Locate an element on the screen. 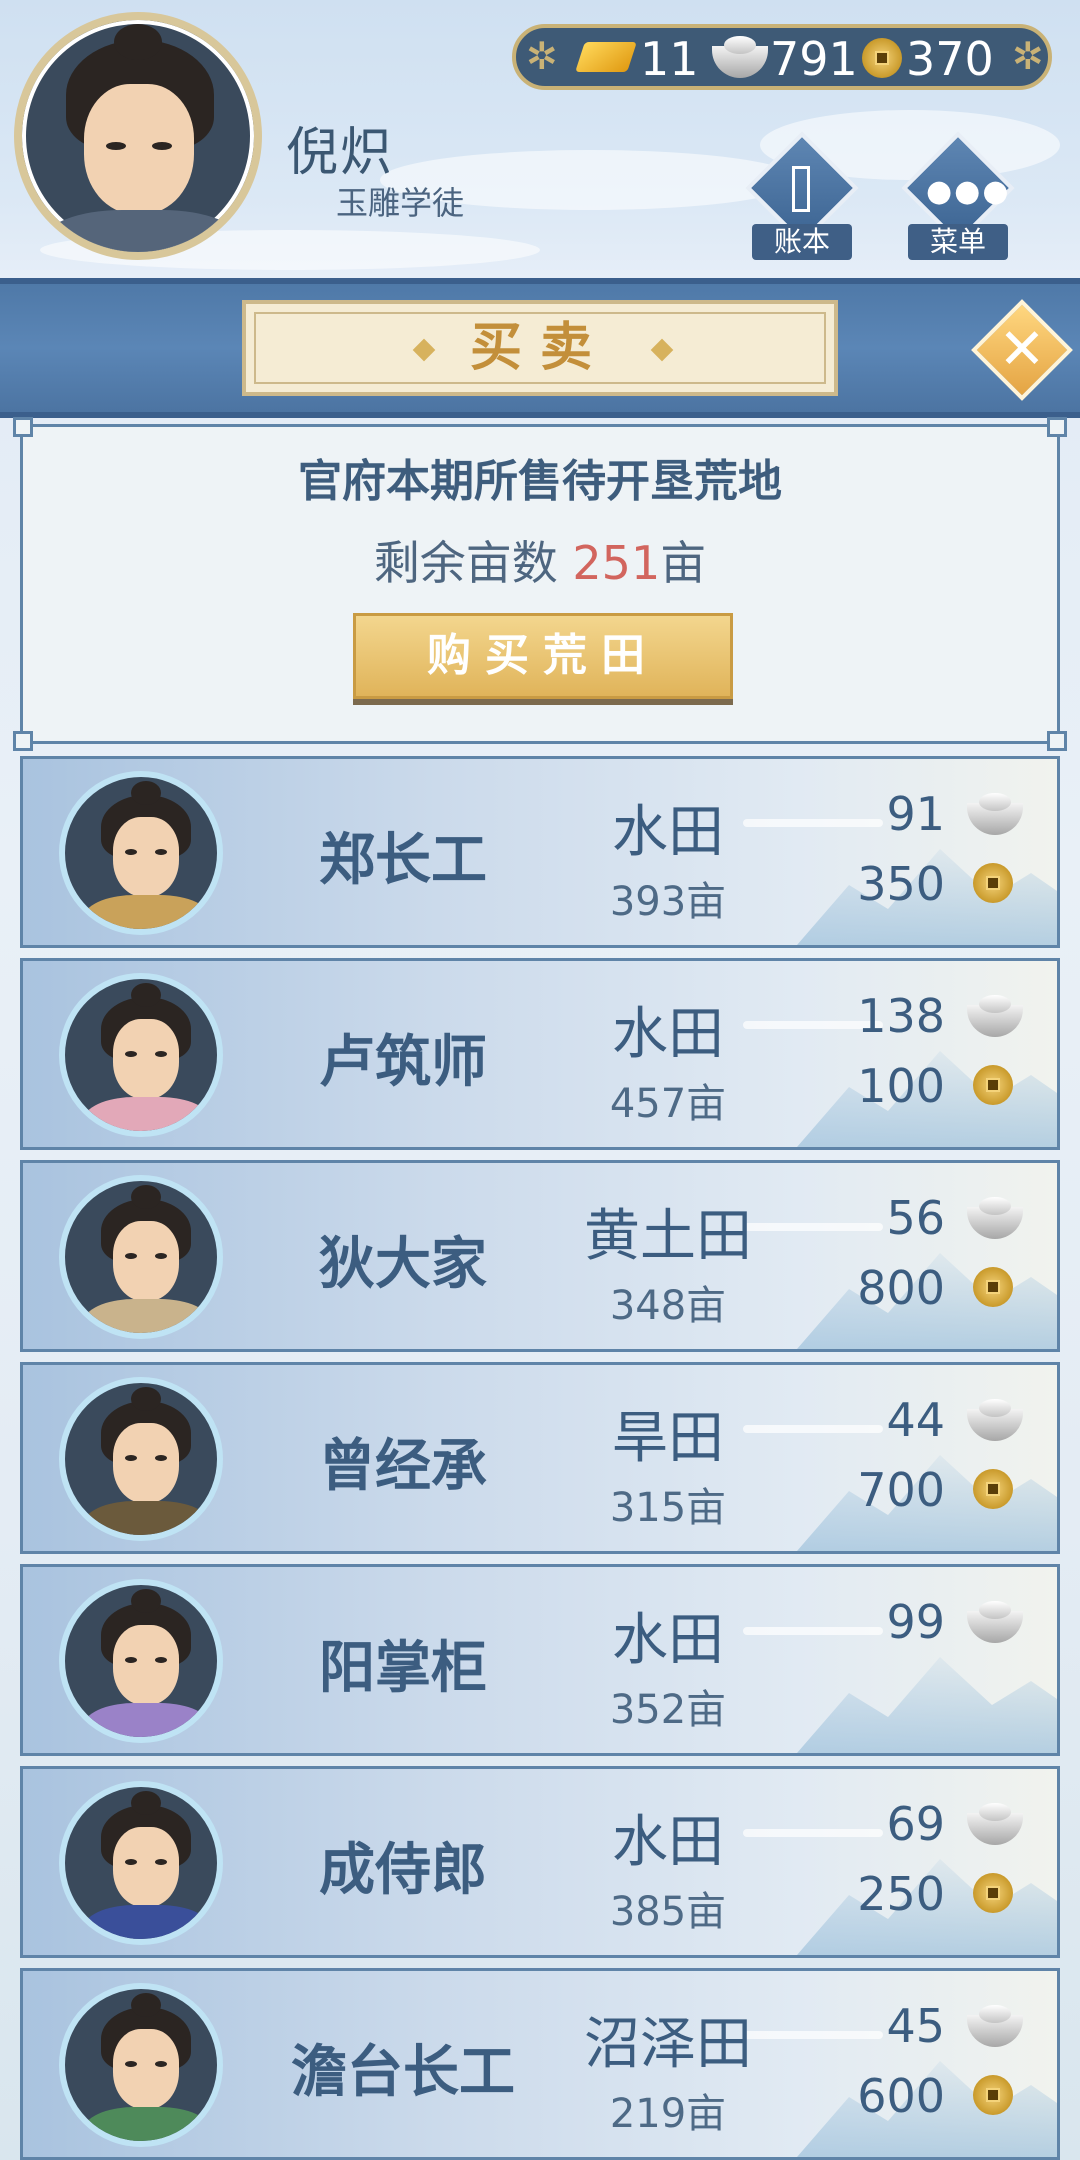 Image resolution: width=1080 pixels, height=2160 pixels. land-type: 沼泽田 is located at coordinates (668, 2044).